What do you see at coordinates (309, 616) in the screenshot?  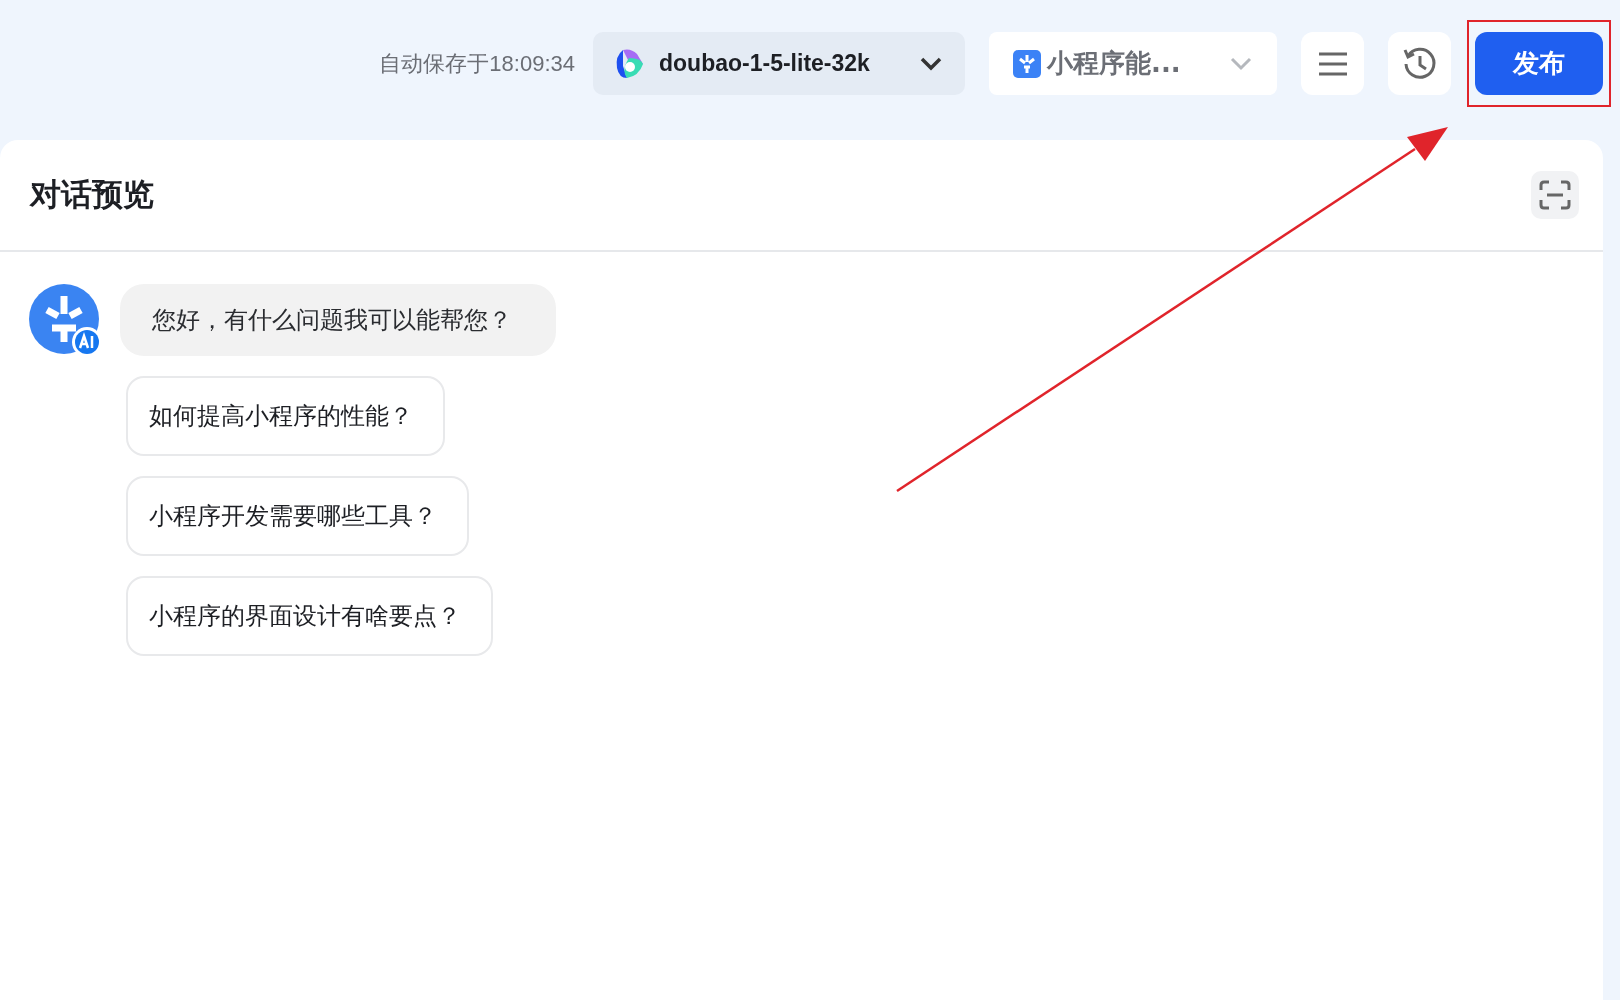 I see `suggested-question: 小程序的界面设计有啥要点？` at bounding box center [309, 616].